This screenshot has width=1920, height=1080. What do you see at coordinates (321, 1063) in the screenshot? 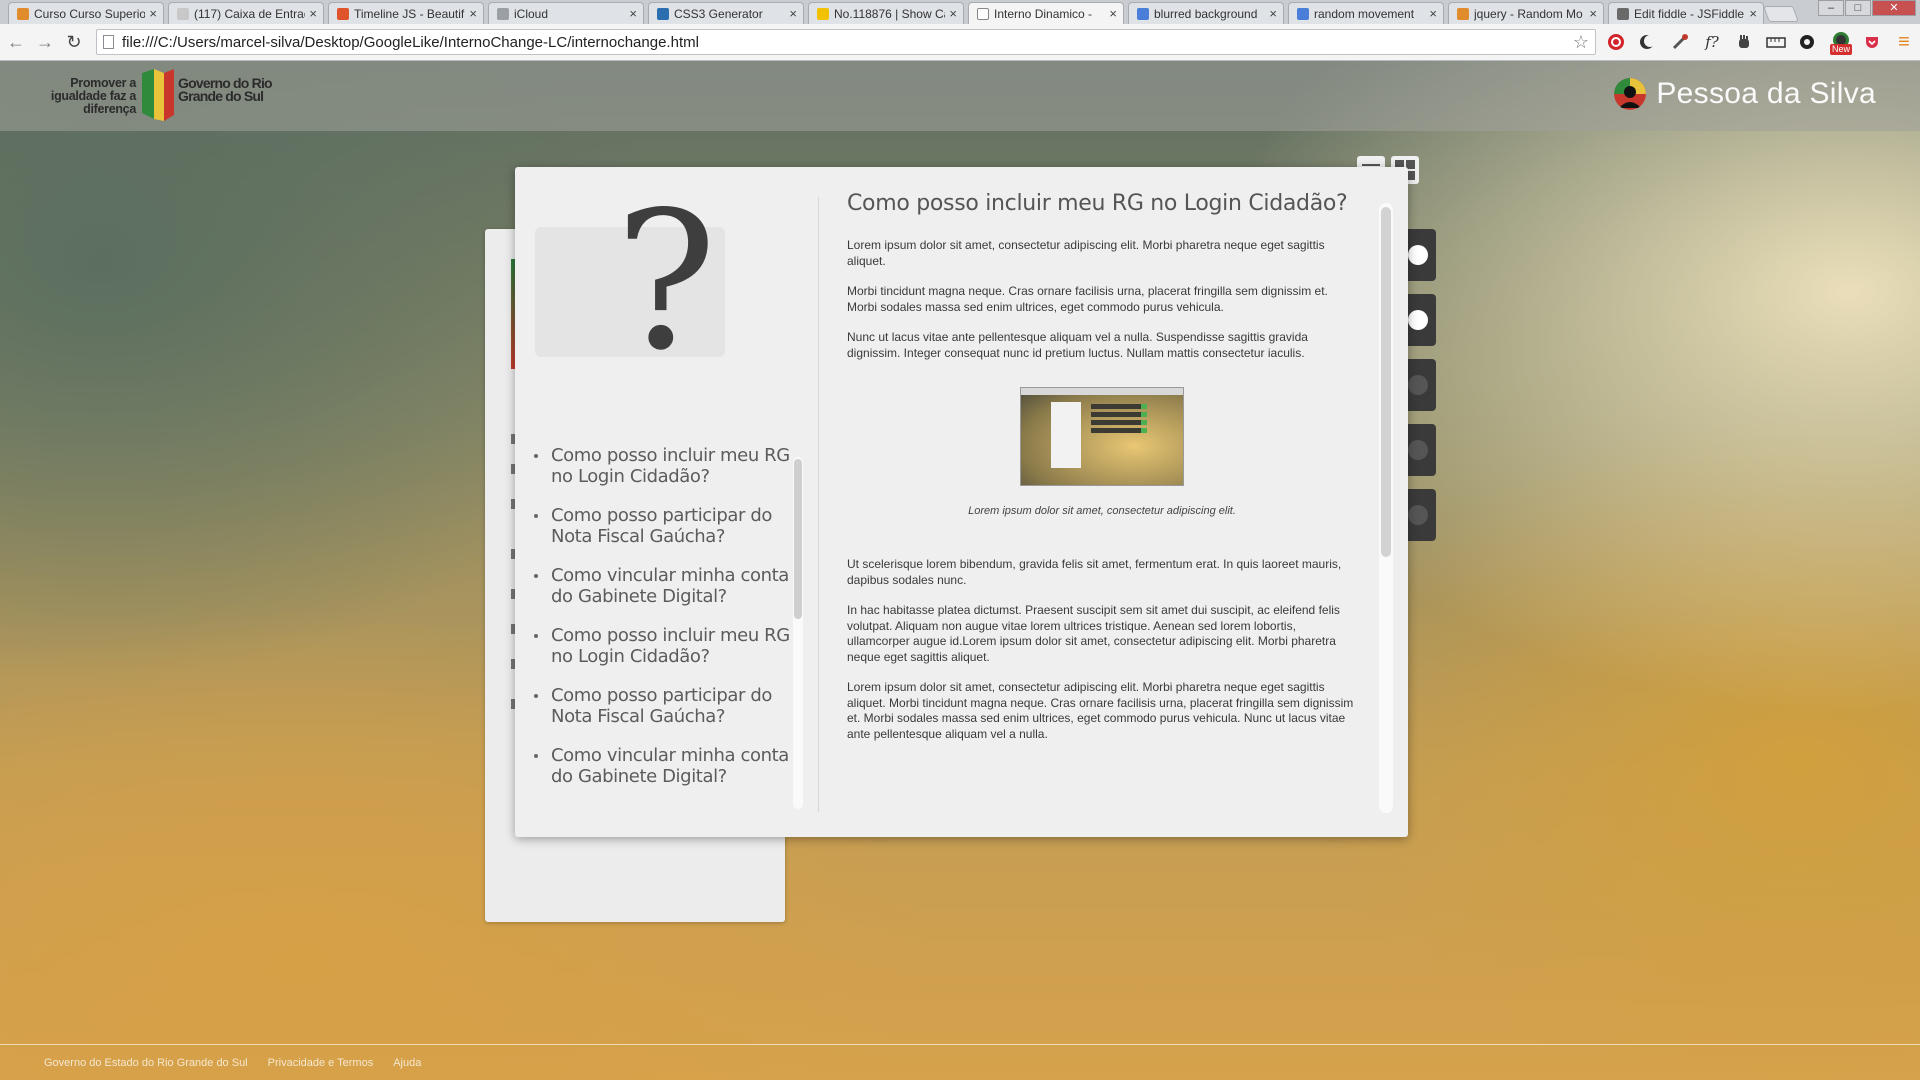
I see `footer-link-privacy: Privacidade e Termos` at bounding box center [321, 1063].